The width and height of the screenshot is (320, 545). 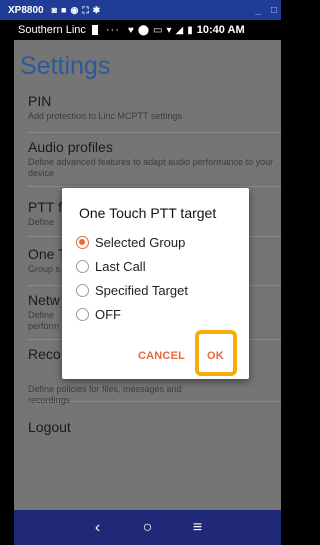 I want to click on more-notifications-icon: ···, so click(x=112, y=30).